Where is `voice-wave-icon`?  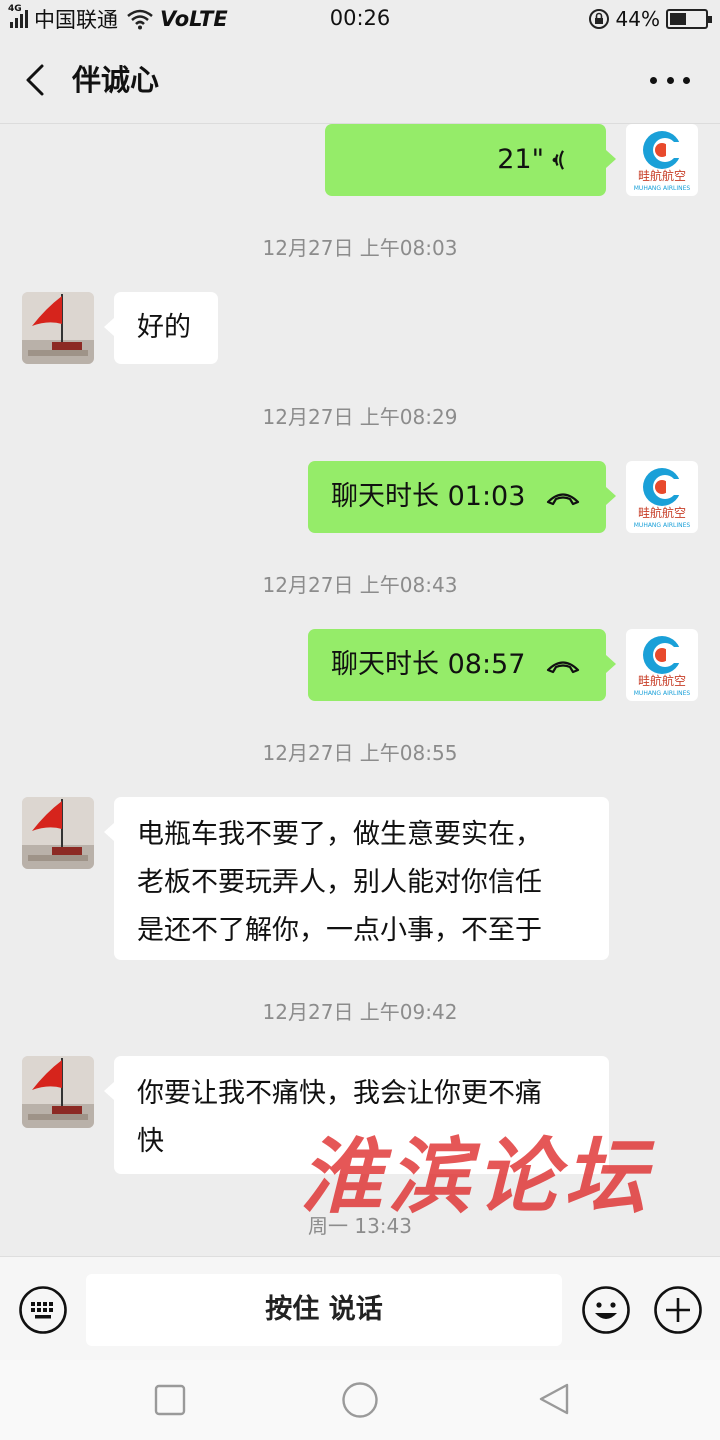 voice-wave-icon is located at coordinates (558, 160).